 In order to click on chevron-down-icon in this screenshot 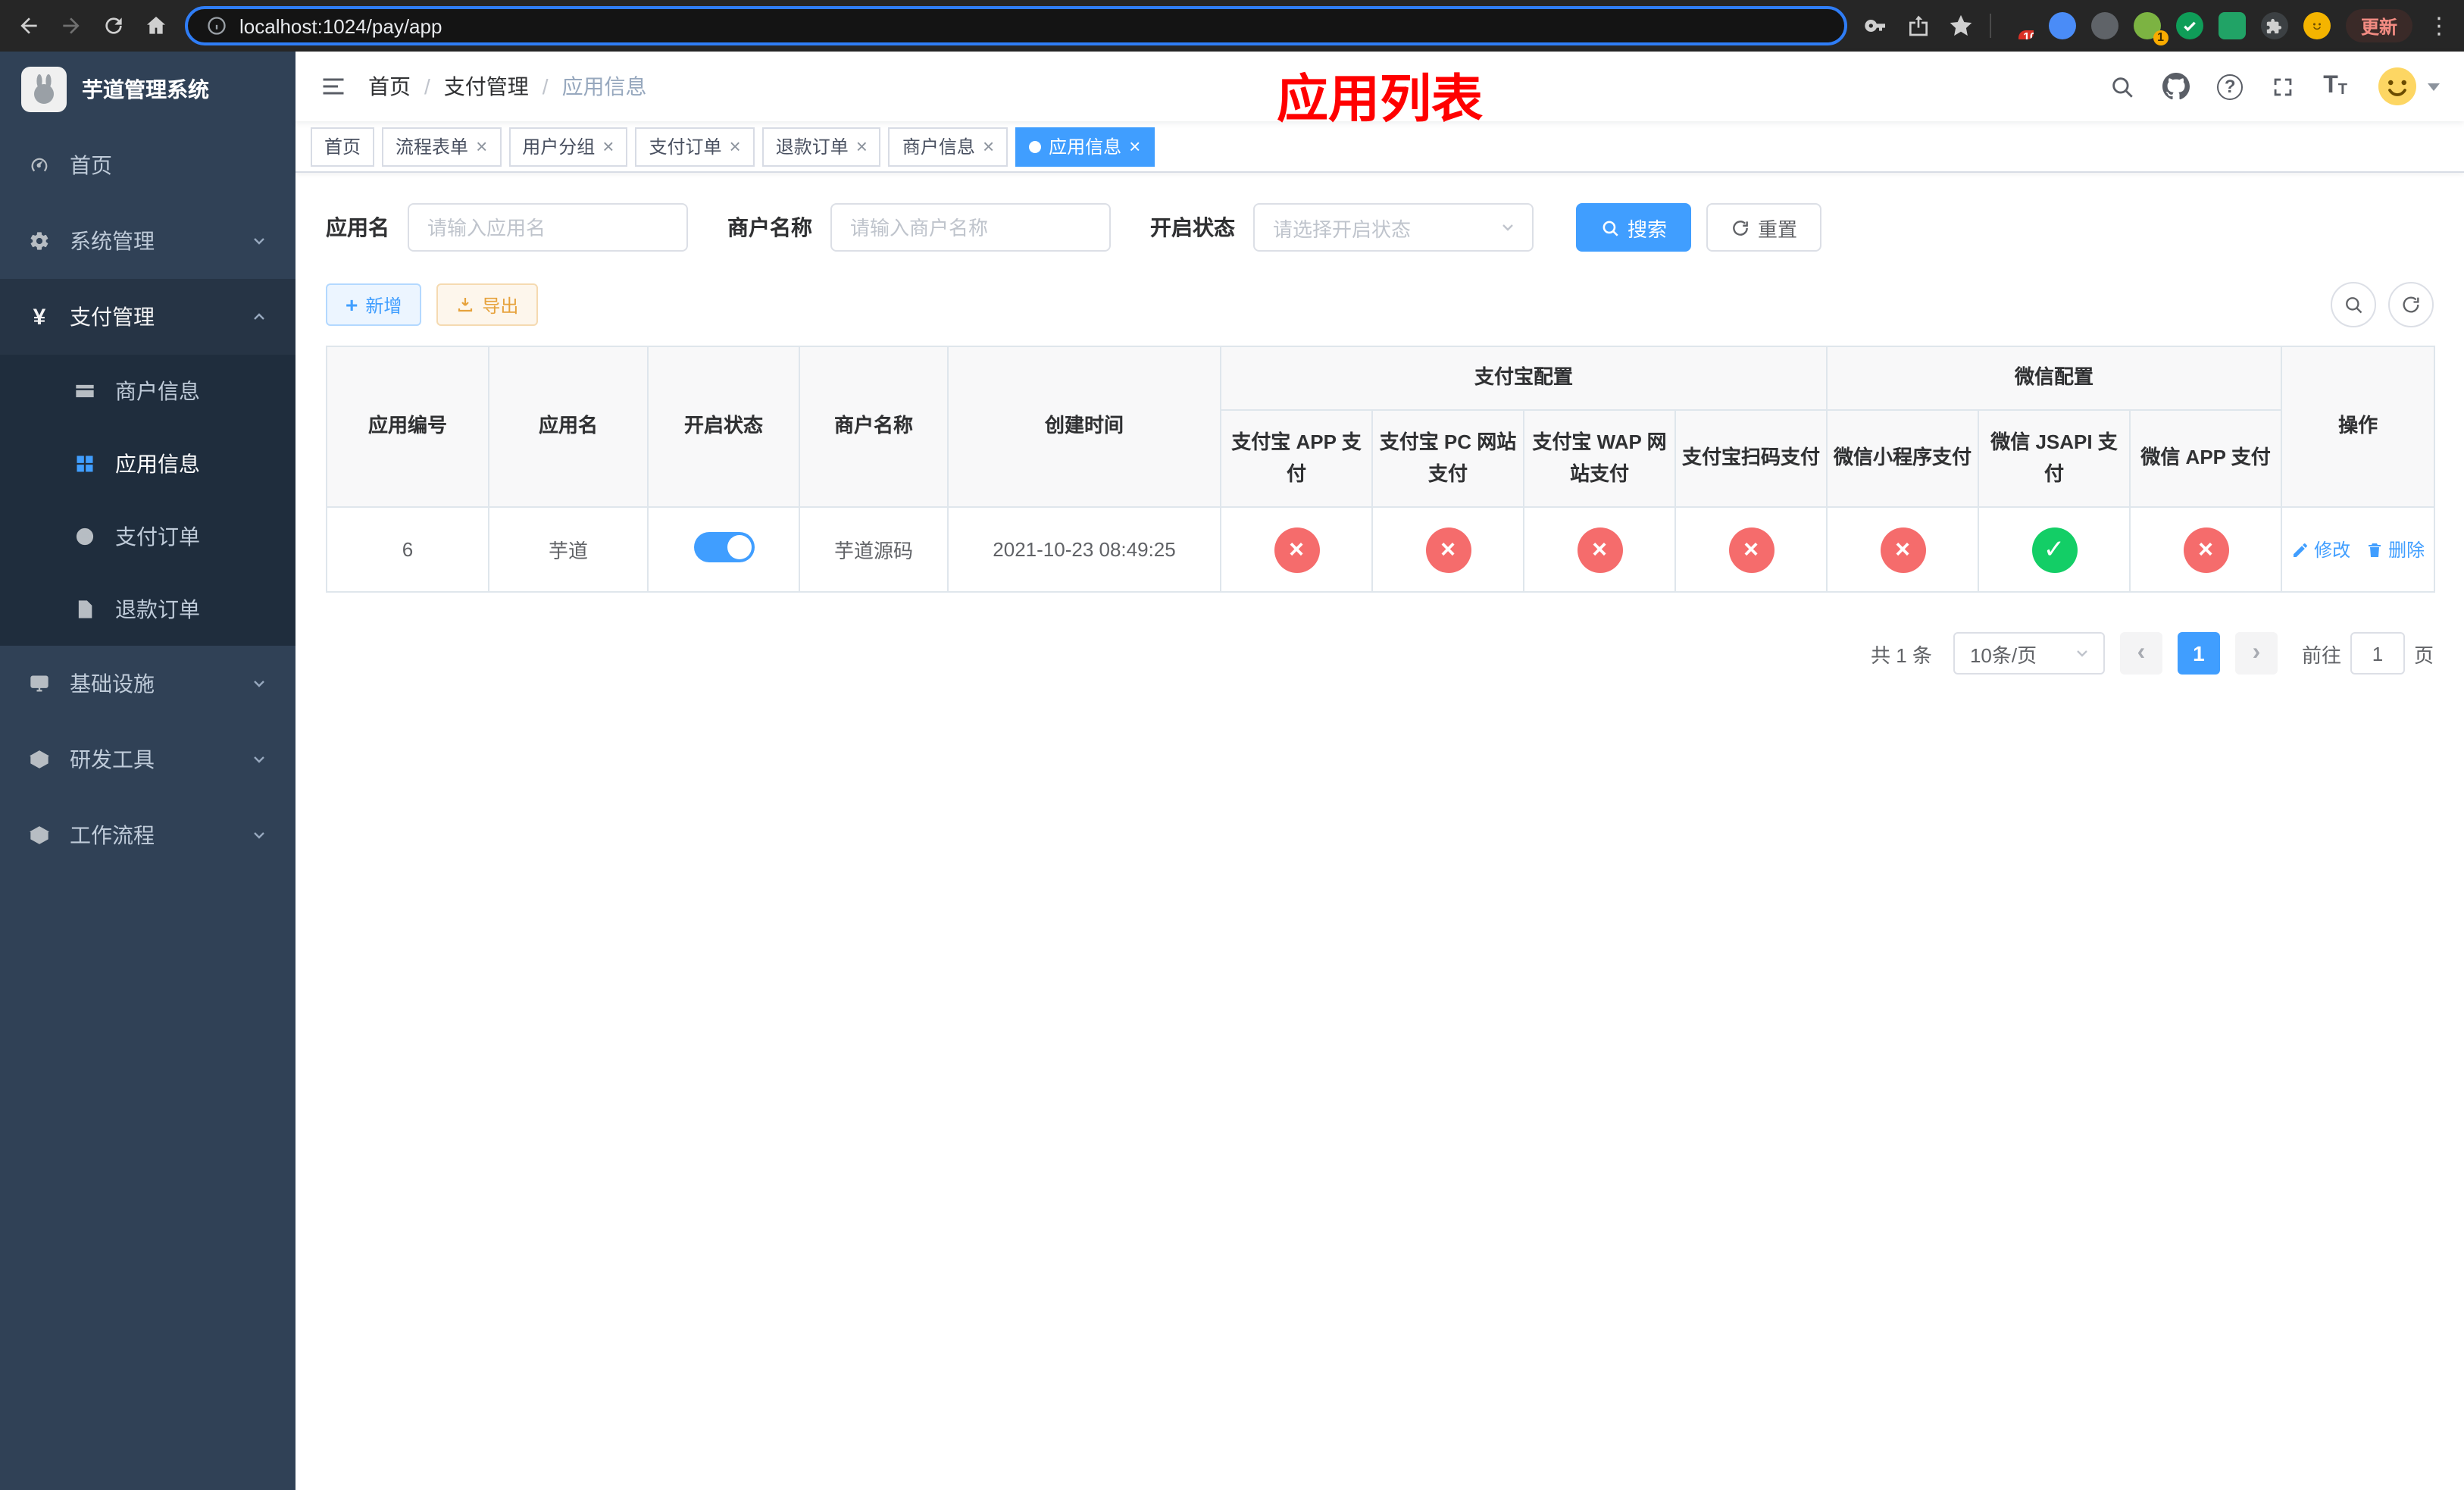, I will do `click(259, 241)`.